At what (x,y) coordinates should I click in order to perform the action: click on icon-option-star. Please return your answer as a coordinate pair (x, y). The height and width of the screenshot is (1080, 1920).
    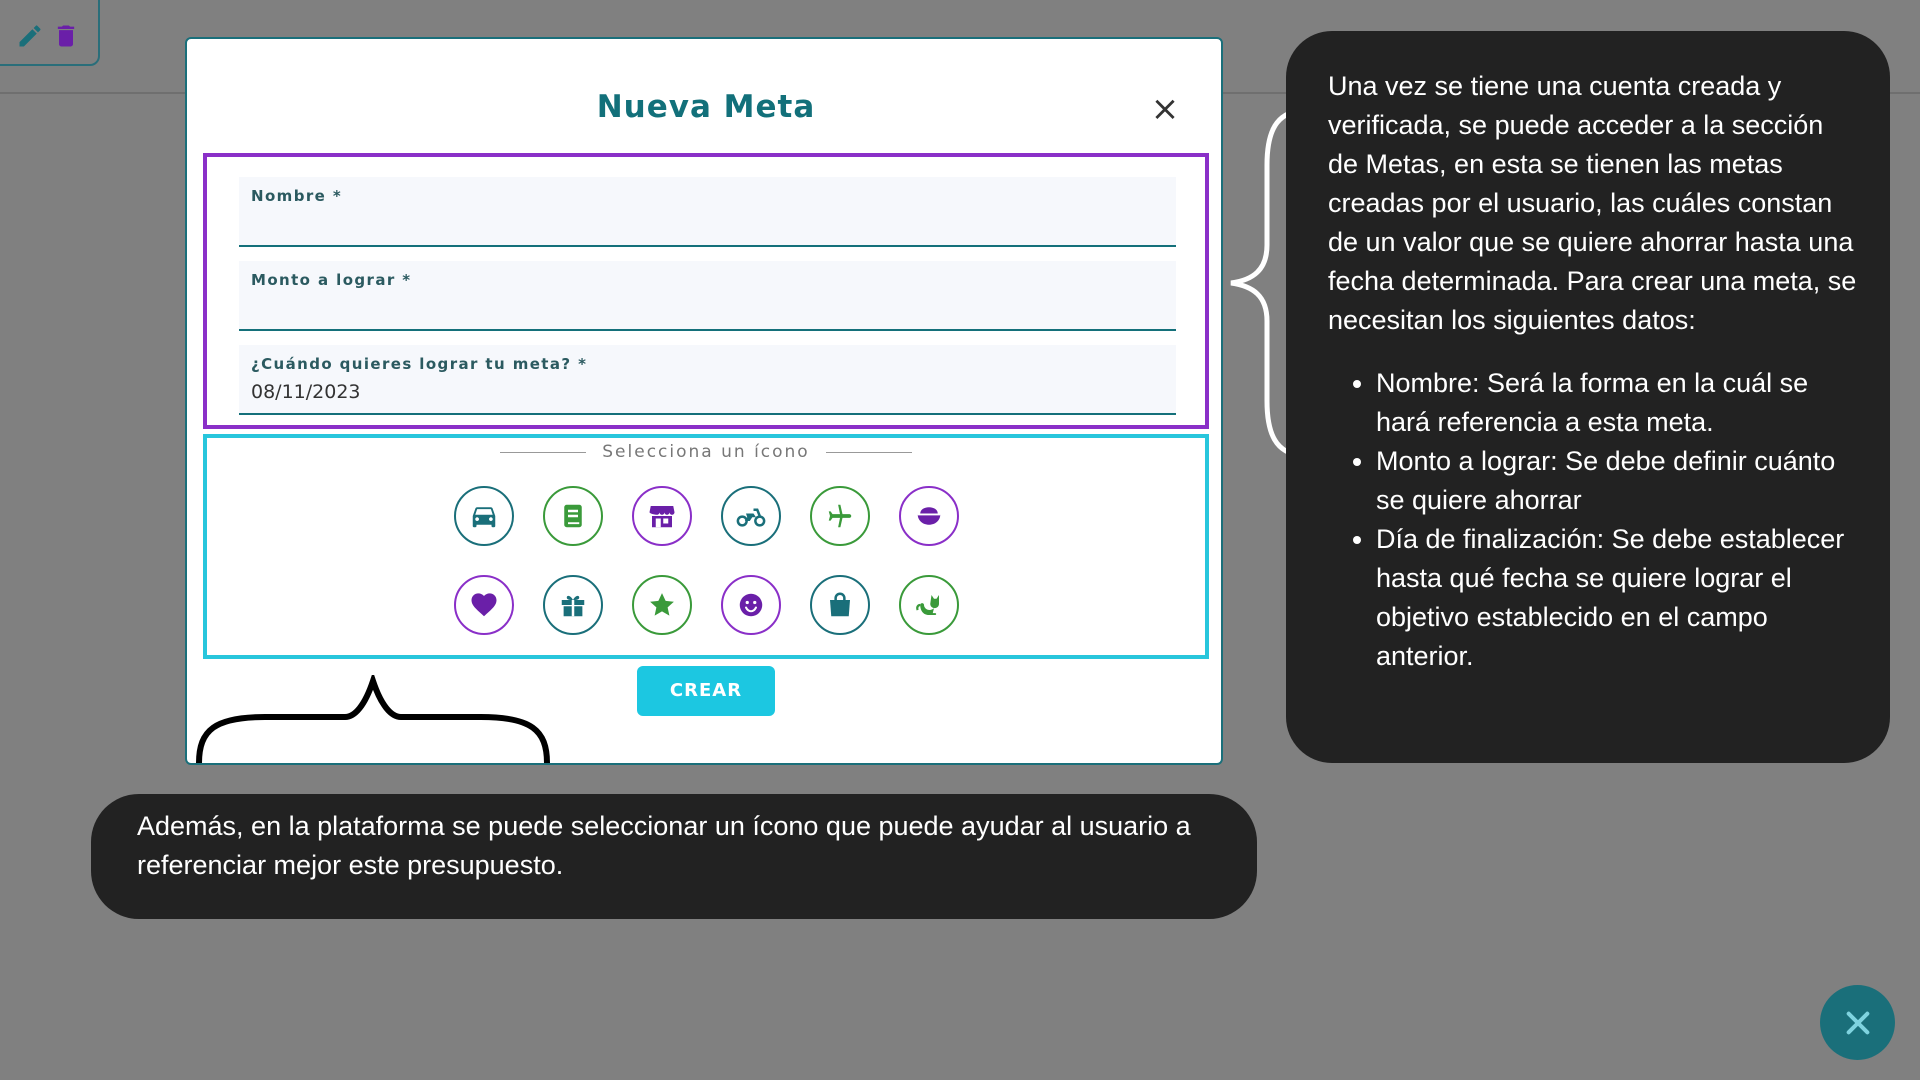
    Looking at the image, I should click on (662, 605).